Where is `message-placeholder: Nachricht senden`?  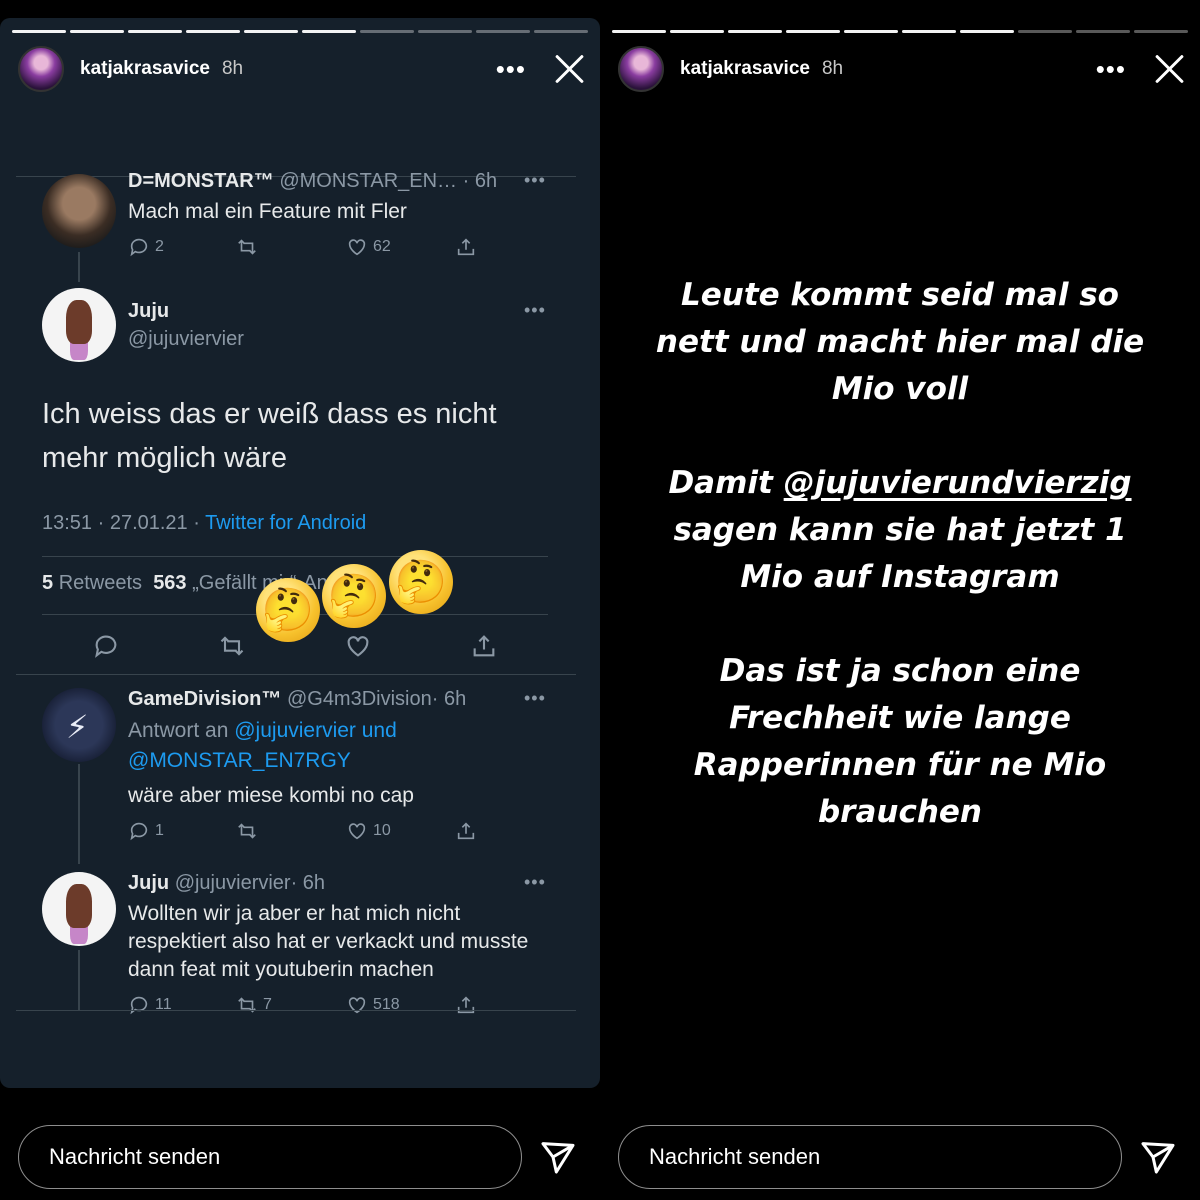
message-placeholder: Nachricht senden is located at coordinates (135, 1156).